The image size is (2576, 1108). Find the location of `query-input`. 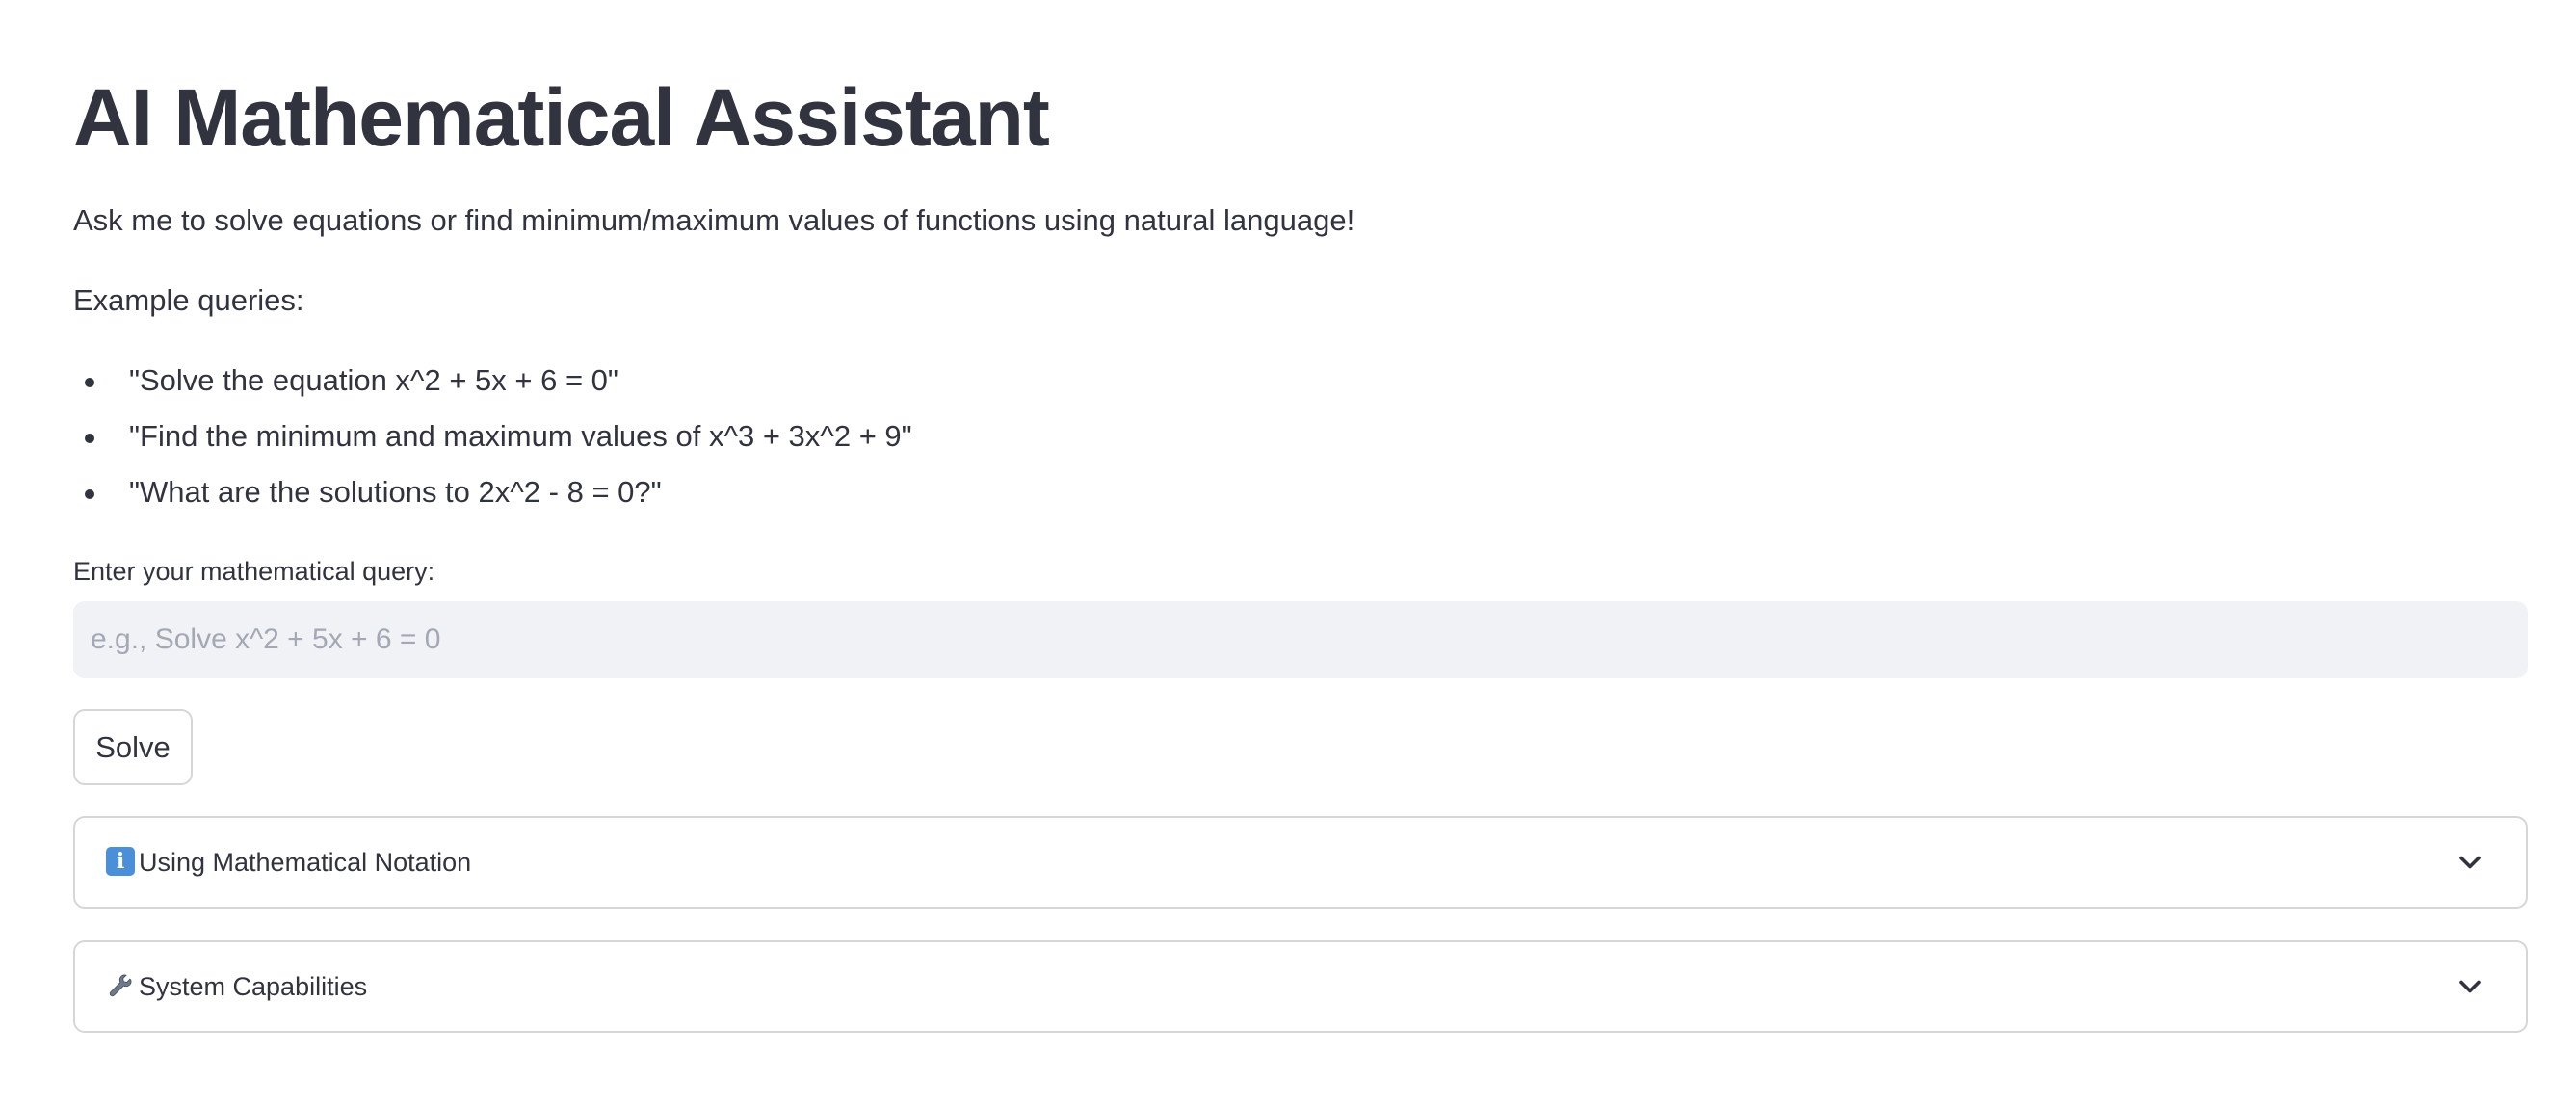

query-input is located at coordinates (1301, 639).